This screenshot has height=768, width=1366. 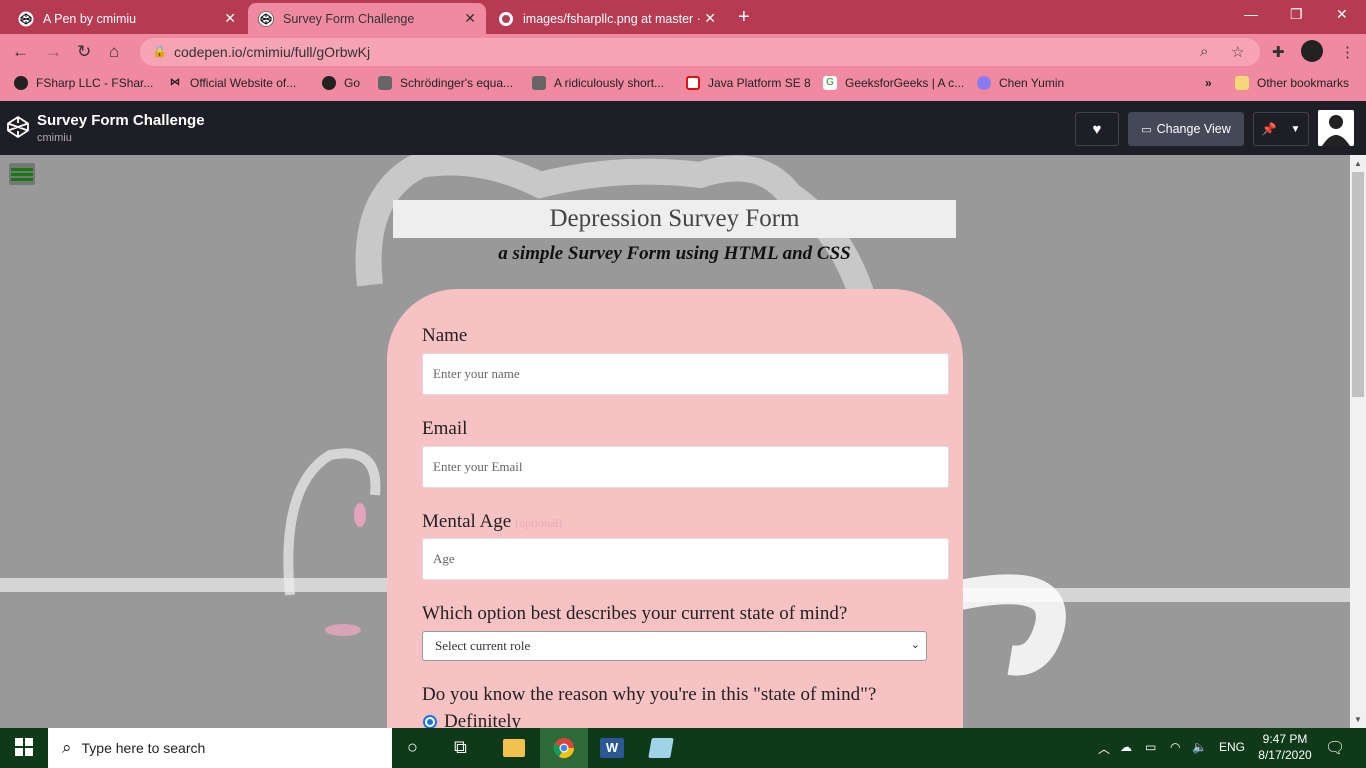 What do you see at coordinates (54, 138) in the screenshot?
I see `pen-author: cmimiu` at bounding box center [54, 138].